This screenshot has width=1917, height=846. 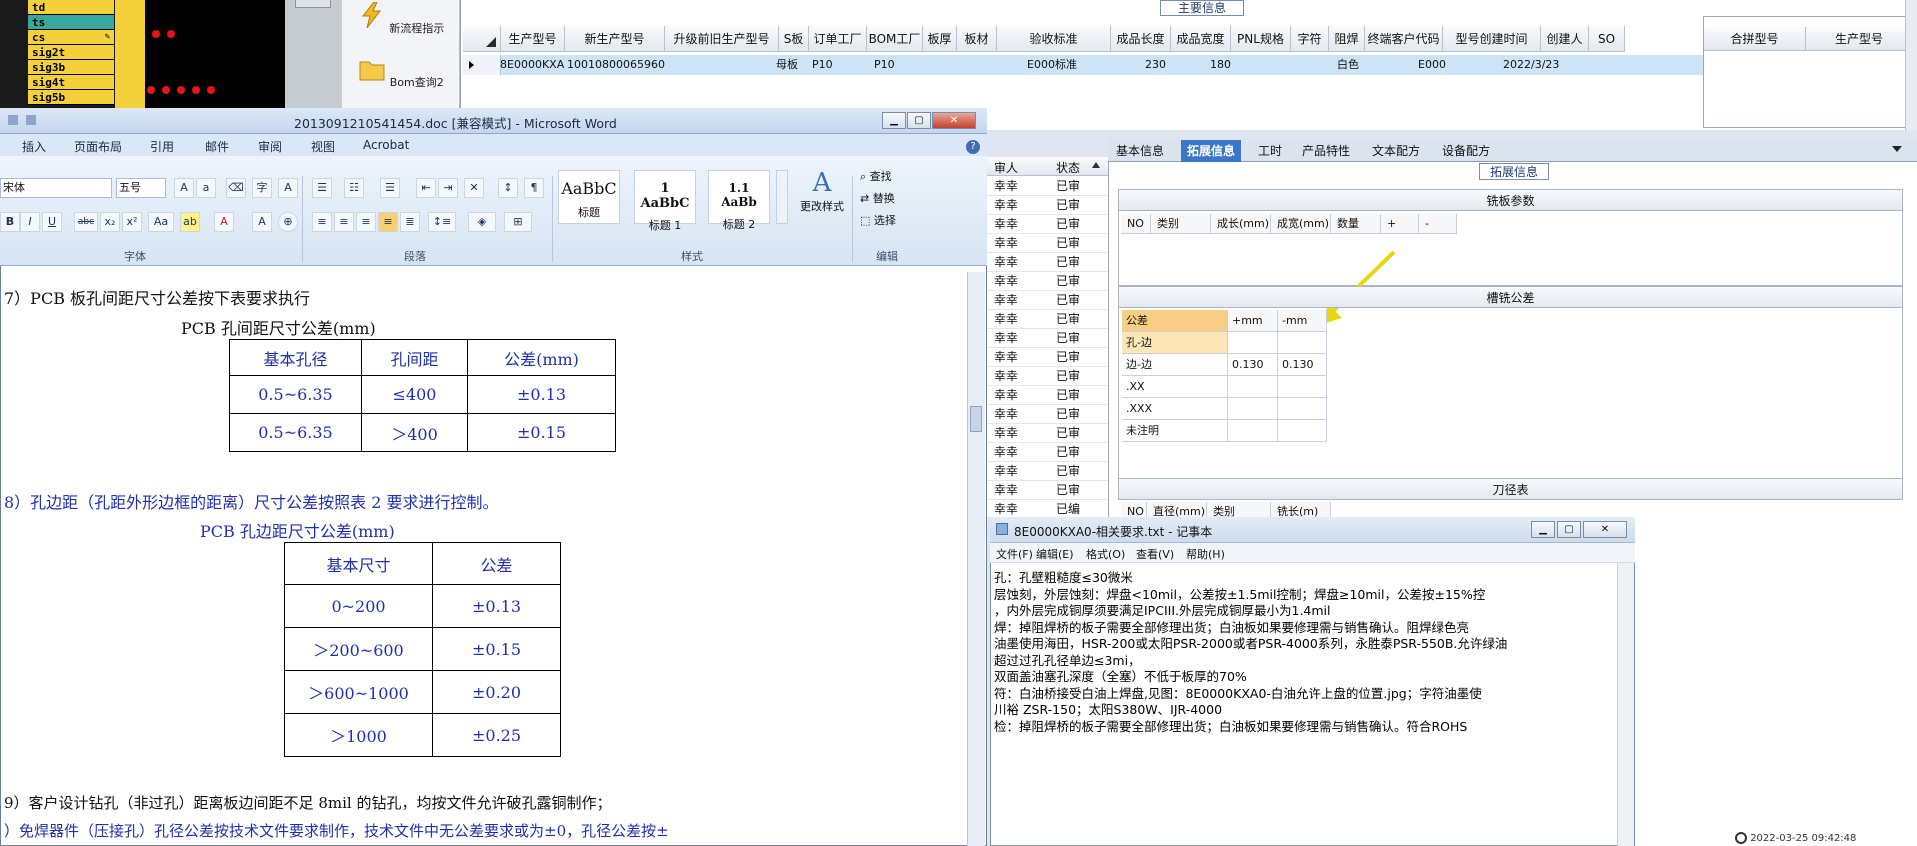 I want to click on list-item: sig4t, so click(x=71, y=82).